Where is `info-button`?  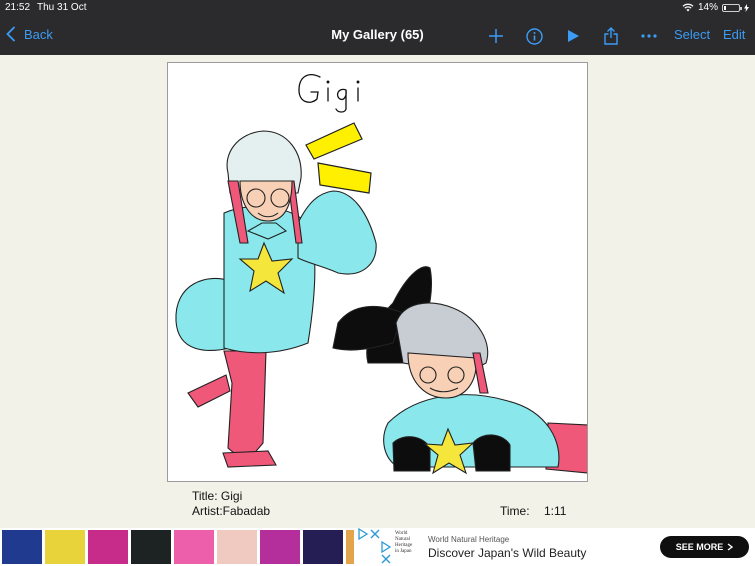 info-button is located at coordinates (534, 36).